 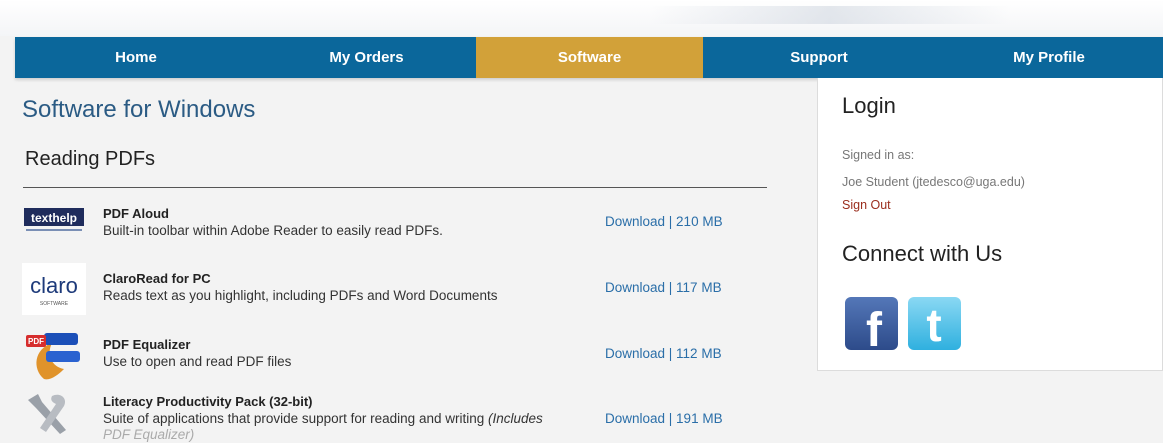 What do you see at coordinates (149, 434) in the screenshot?
I see `description-cutoff: PDF Equalizer)` at bounding box center [149, 434].